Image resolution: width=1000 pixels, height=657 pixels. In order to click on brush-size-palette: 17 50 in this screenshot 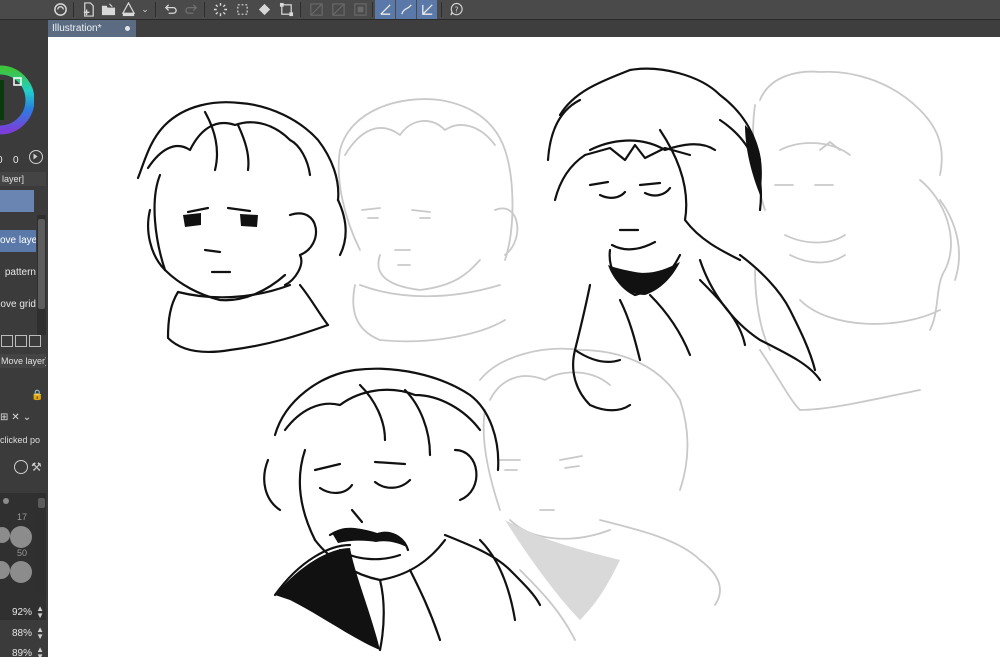, I will do `click(23, 556)`.